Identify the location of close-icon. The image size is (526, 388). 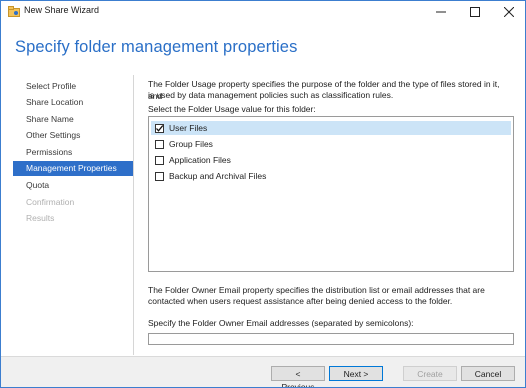
(509, 11).